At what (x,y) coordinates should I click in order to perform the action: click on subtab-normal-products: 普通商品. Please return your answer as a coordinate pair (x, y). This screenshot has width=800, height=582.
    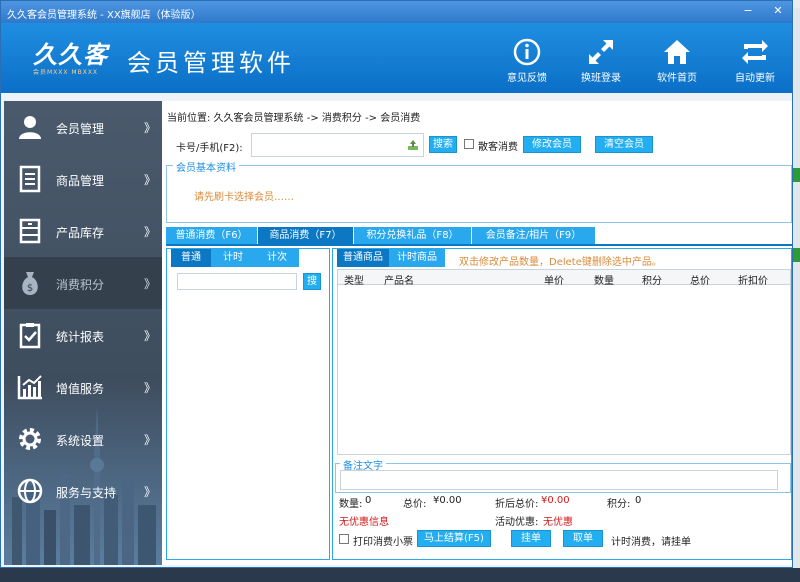
    Looking at the image, I should click on (363, 258).